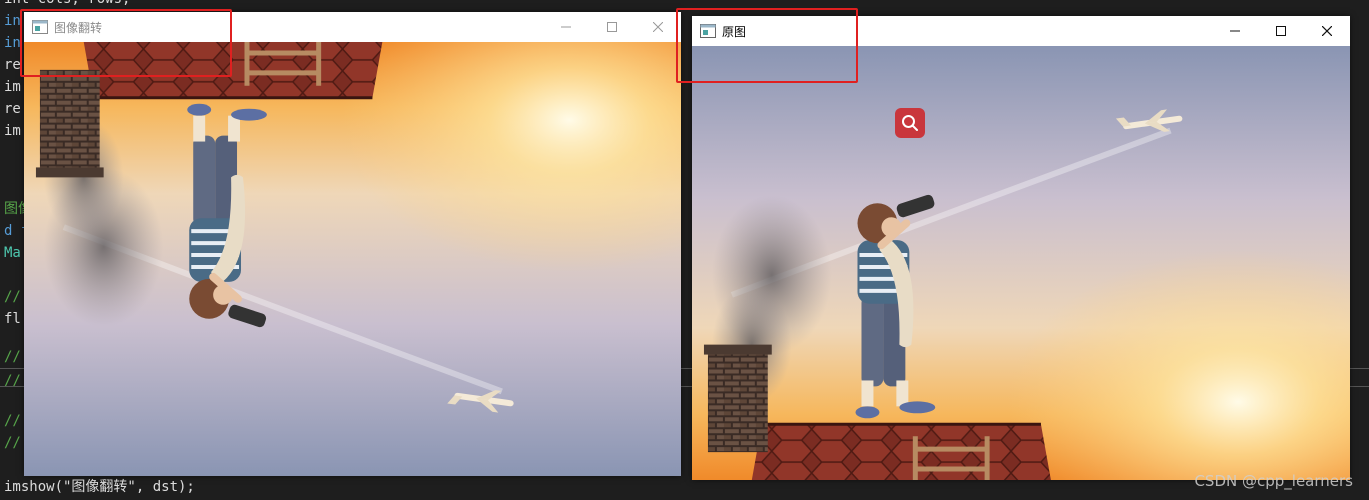 This screenshot has height=500, width=1369. Describe the element at coordinates (1273, 481) in the screenshot. I see `watermark: CSDN @cpp_learners` at that location.